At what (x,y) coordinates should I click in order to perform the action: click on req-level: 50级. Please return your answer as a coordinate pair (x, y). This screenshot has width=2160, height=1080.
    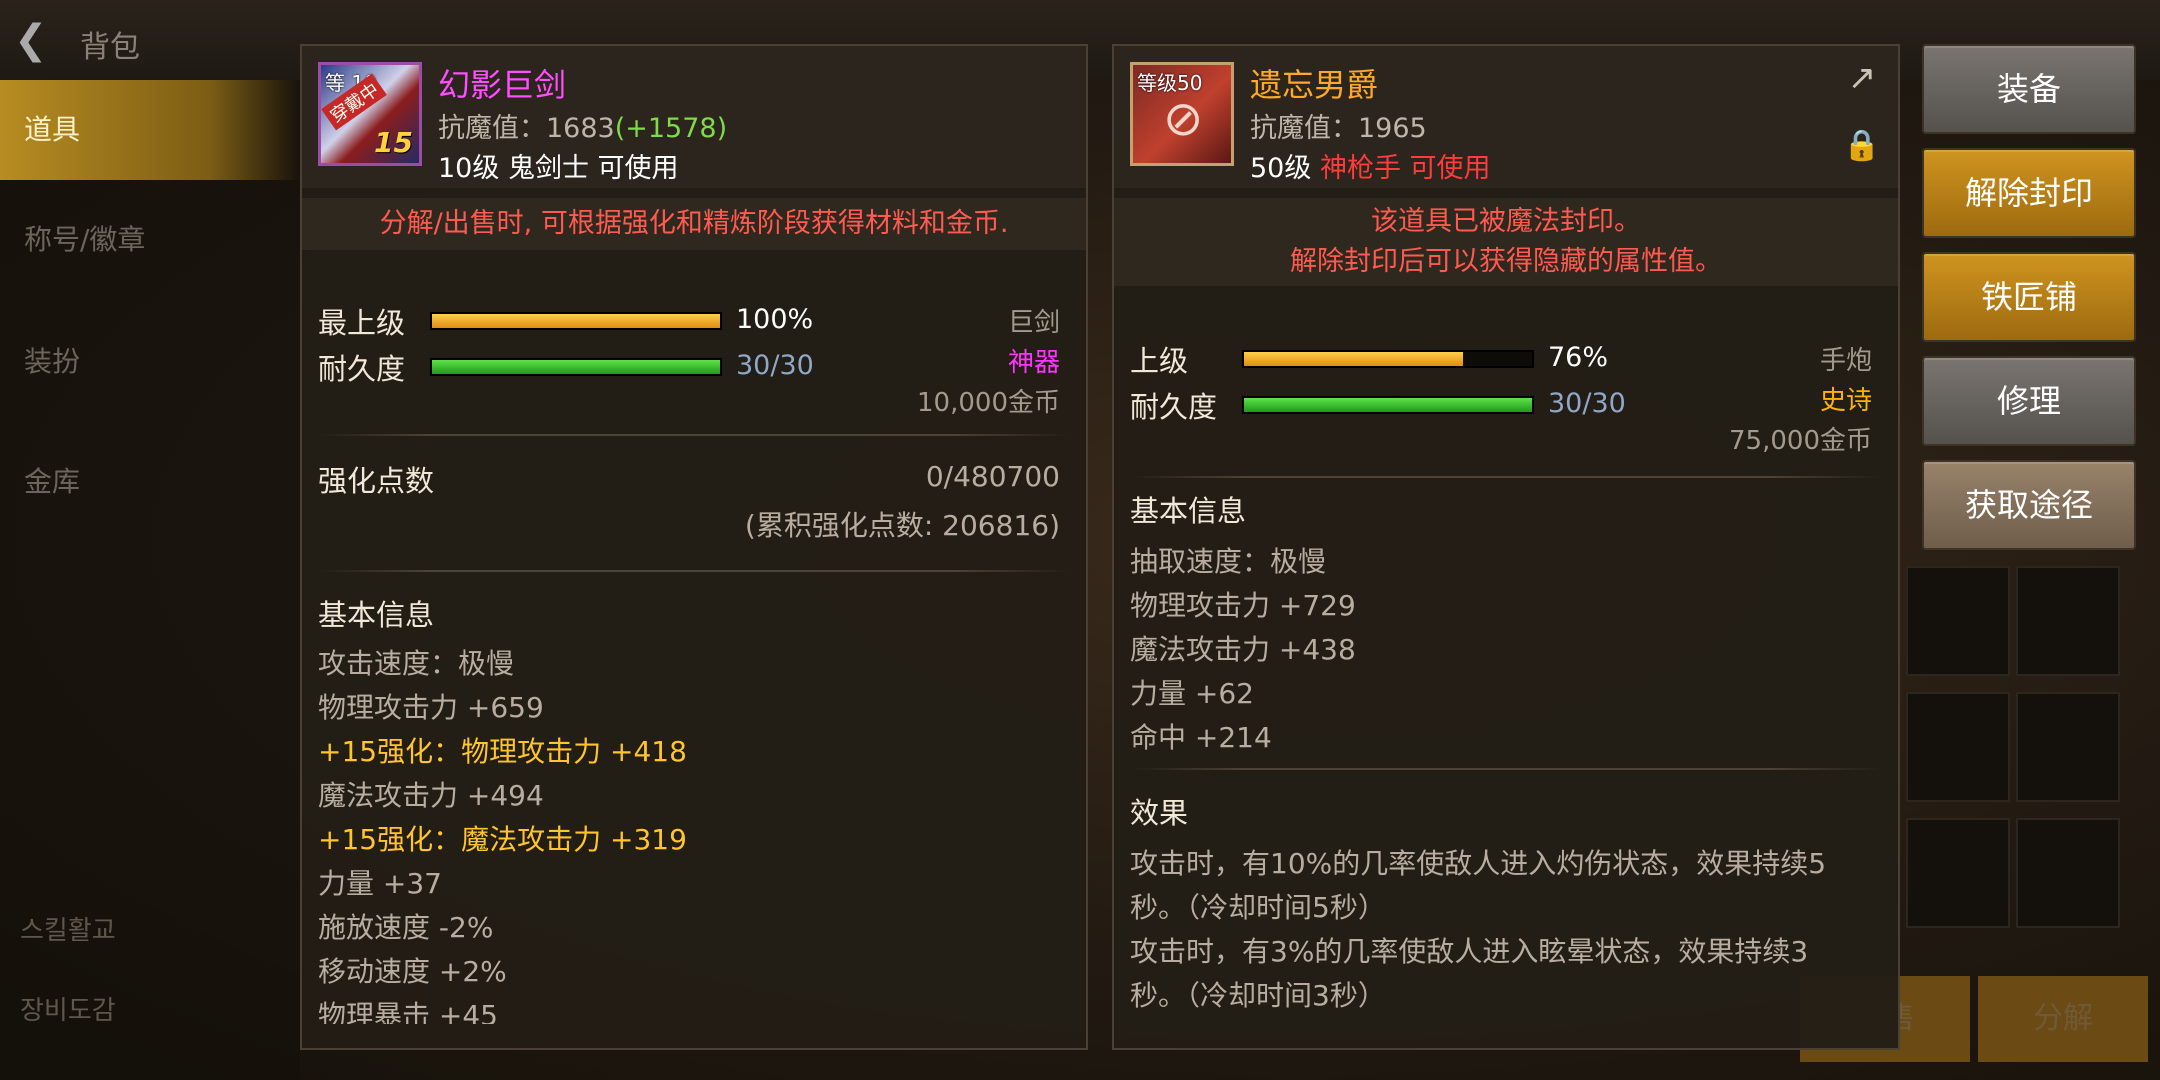
    Looking at the image, I should click on (1281, 168).